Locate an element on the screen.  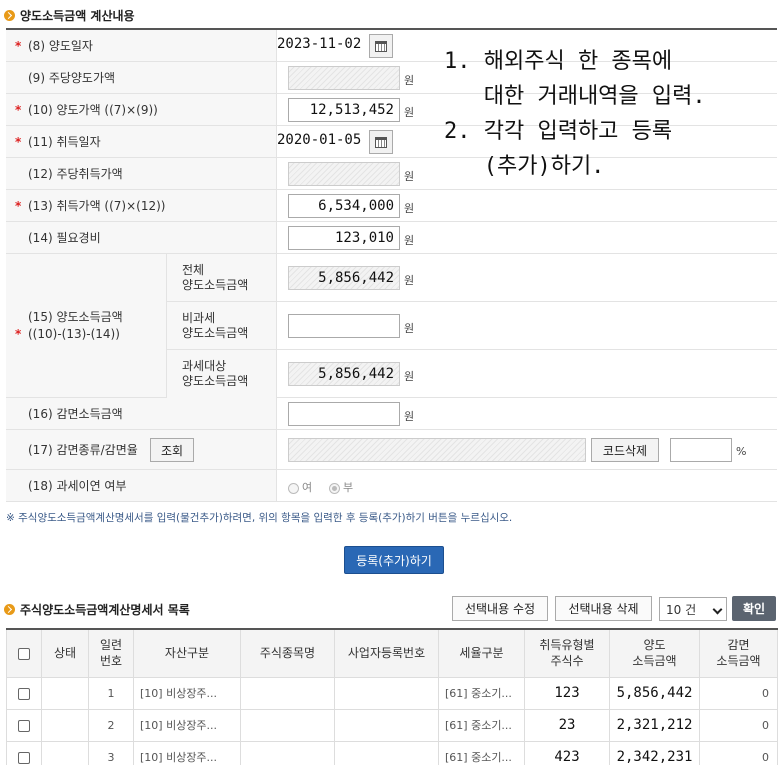
taxable-income-label: 과세대상 양도소득금액 is located at coordinates (222, 374).